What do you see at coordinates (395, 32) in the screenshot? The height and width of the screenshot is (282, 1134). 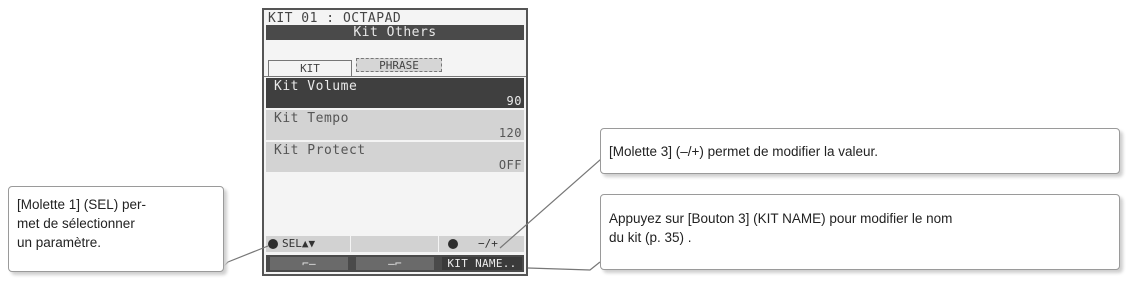 I see `screen-title: Kit Others` at bounding box center [395, 32].